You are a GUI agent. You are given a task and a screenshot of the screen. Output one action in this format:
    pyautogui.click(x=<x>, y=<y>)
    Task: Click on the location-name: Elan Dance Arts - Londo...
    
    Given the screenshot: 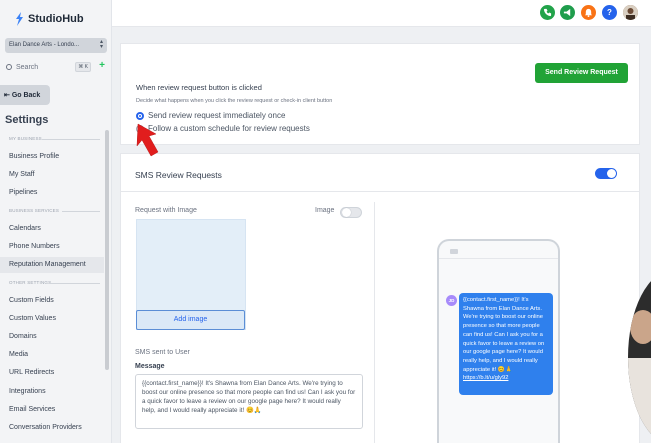 What is the action you would take?
    pyautogui.click(x=44, y=45)
    